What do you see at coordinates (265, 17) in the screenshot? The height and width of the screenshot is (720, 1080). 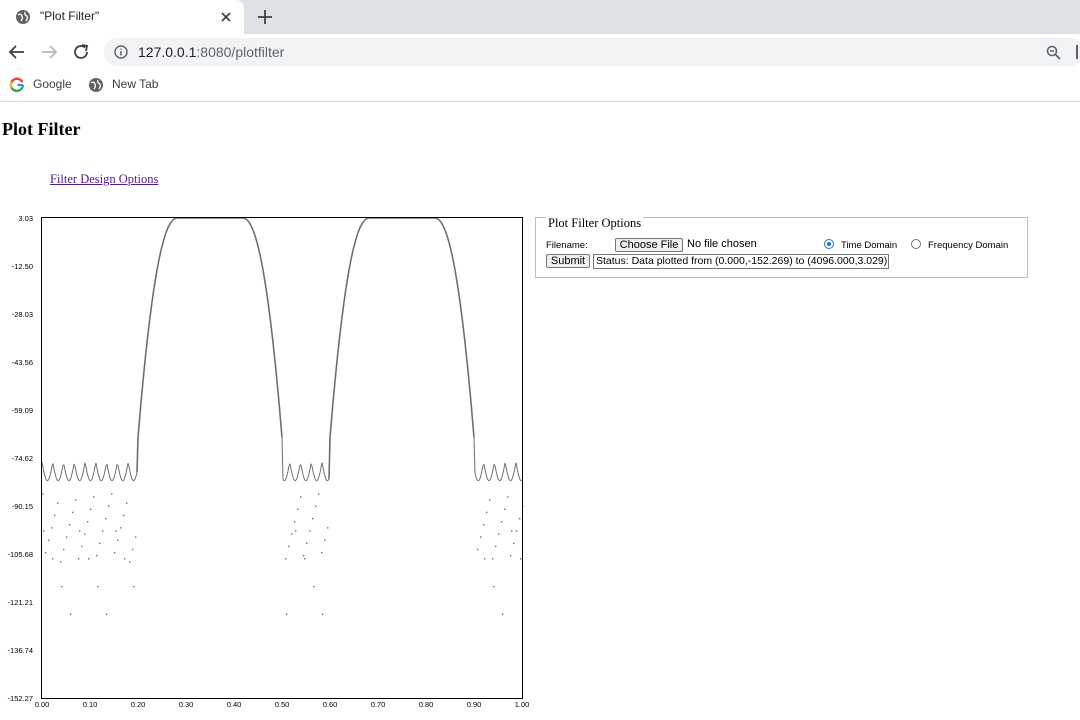 I see `new-tab-icon` at bounding box center [265, 17].